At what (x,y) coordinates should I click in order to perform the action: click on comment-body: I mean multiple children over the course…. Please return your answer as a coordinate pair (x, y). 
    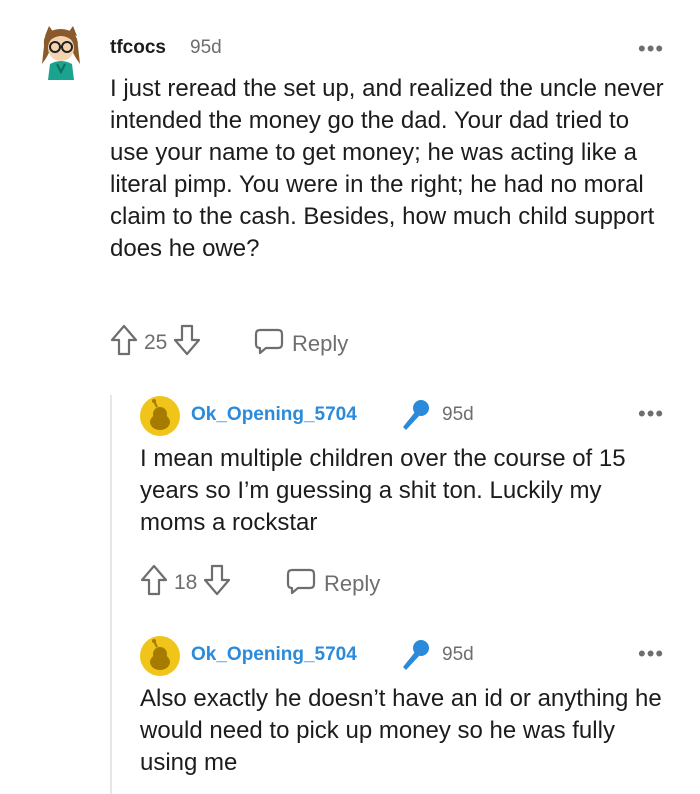
    Looking at the image, I should click on (383, 490).